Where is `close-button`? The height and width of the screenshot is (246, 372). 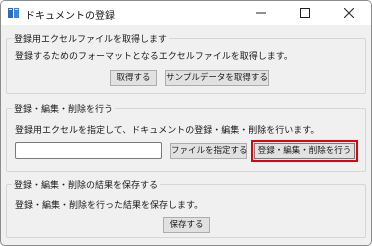
close-button is located at coordinates (349, 13).